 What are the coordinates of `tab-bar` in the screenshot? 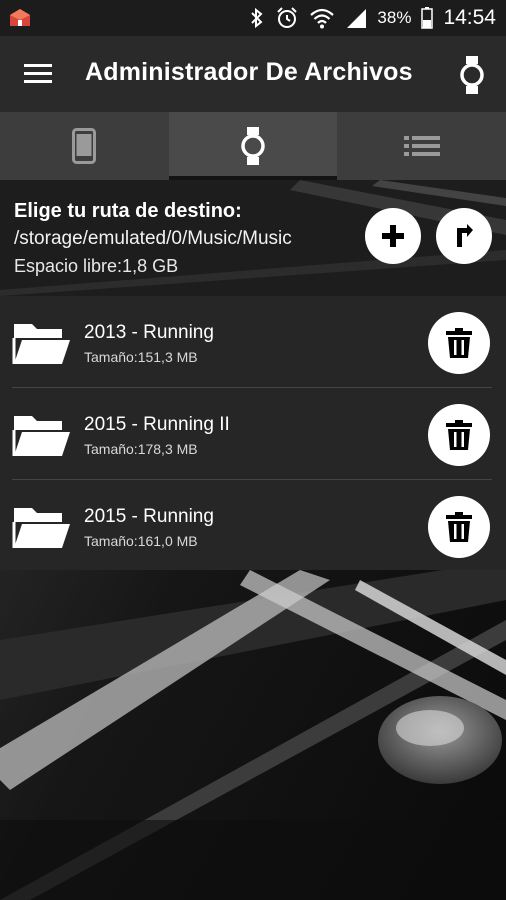 It's located at (253, 146).